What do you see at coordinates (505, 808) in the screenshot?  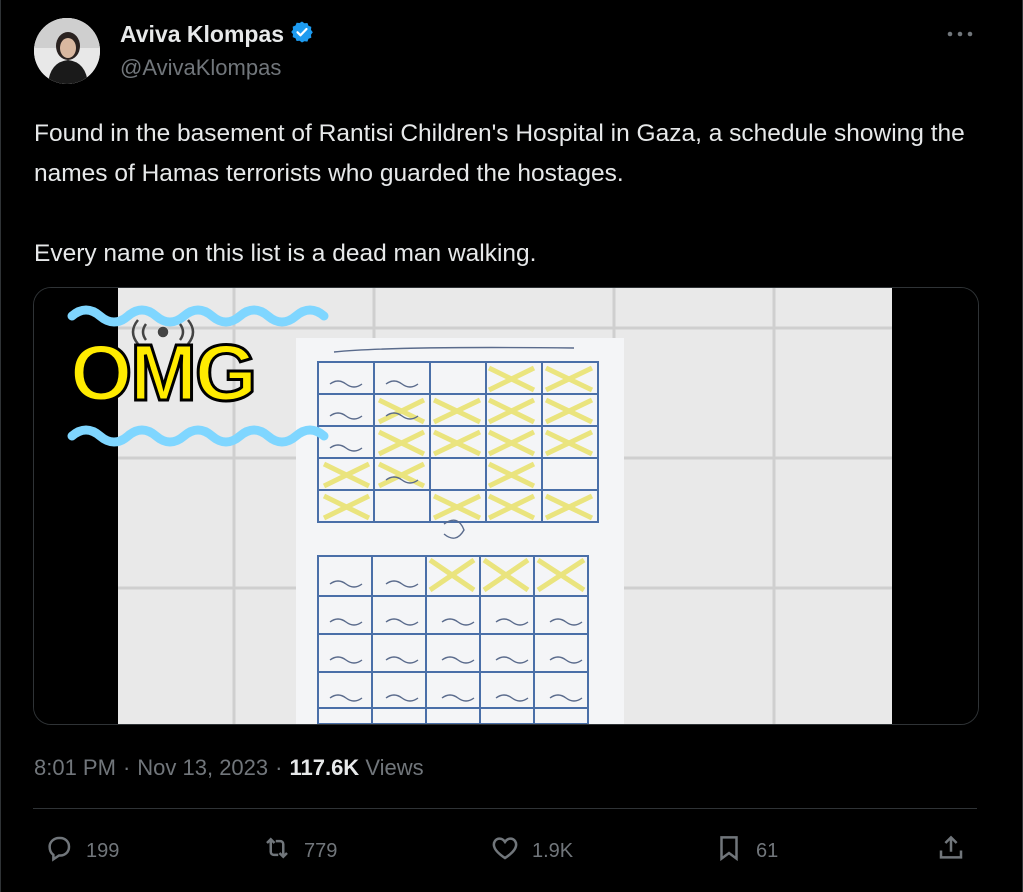 I see `divider` at bounding box center [505, 808].